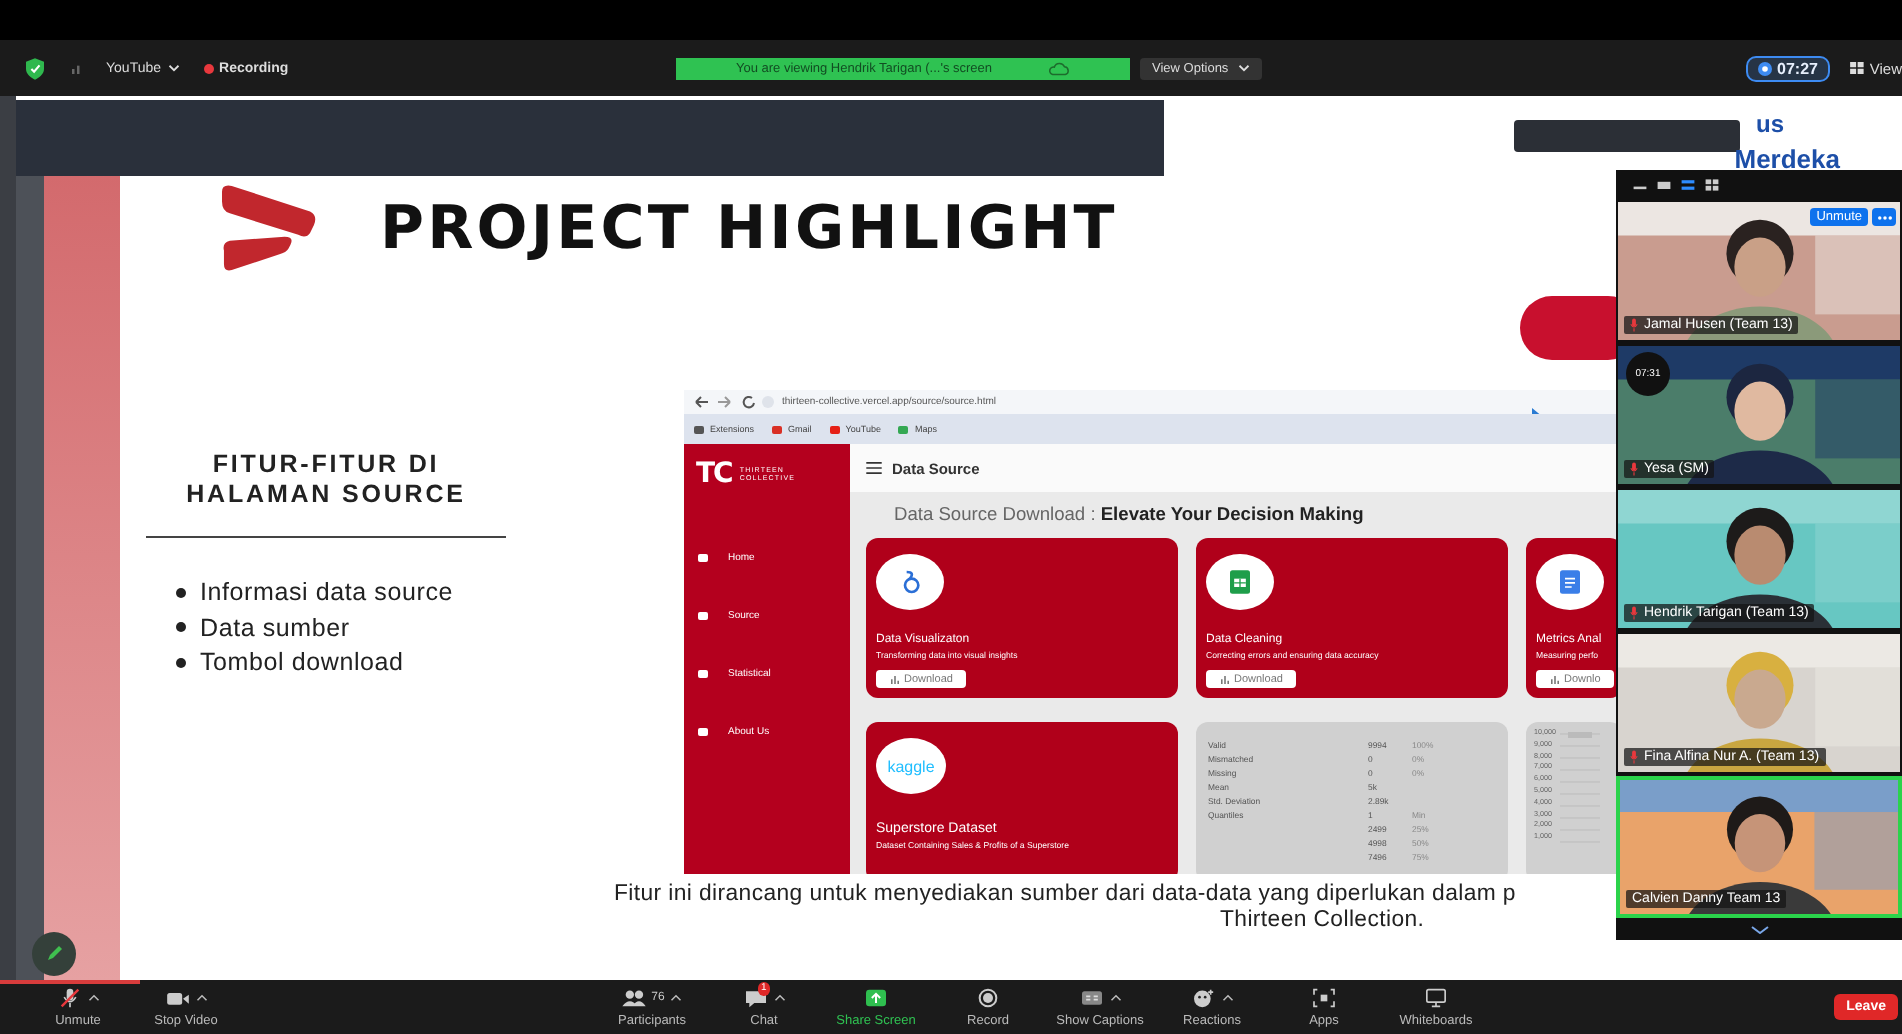 This screenshot has width=1902, height=1034. I want to click on timer-text: 07:27, so click(1797, 68).